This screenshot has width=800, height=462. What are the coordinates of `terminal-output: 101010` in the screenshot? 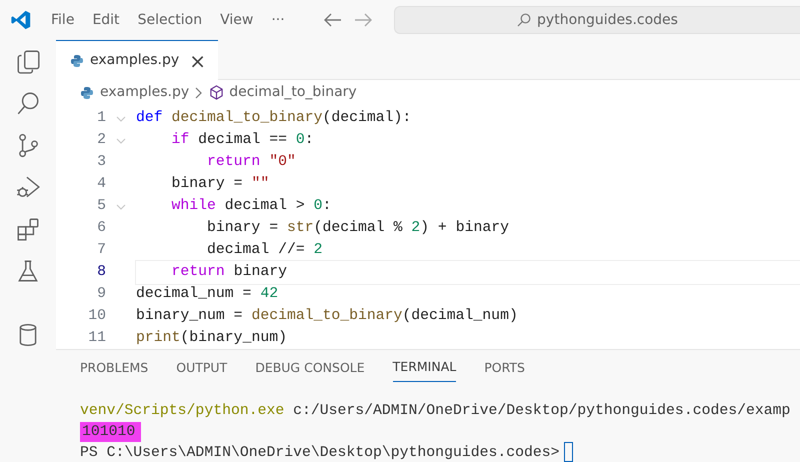 It's located at (111, 432).